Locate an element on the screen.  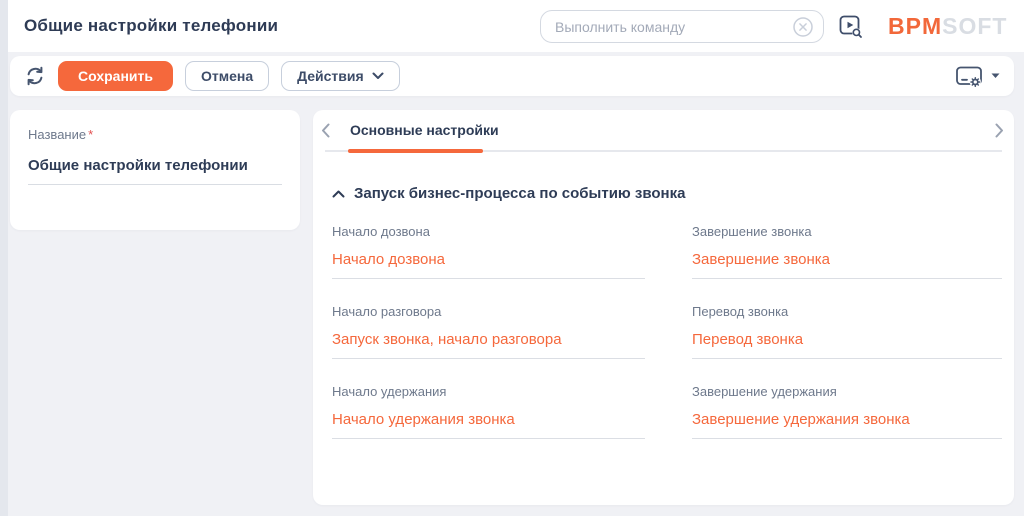
tabs-divider is located at coordinates (663, 151).